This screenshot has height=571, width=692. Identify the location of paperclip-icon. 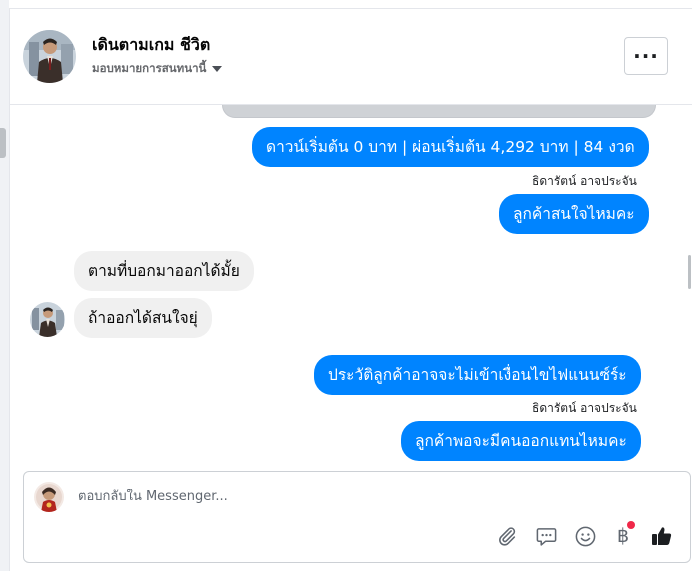
(507, 536).